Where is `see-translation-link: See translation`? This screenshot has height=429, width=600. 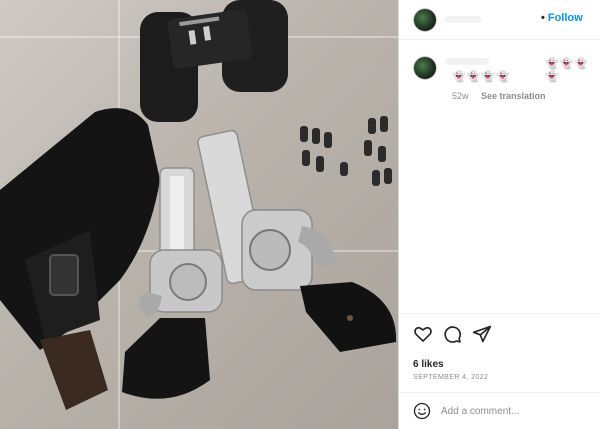 see-translation-link: See translation is located at coordinates (513, 96).